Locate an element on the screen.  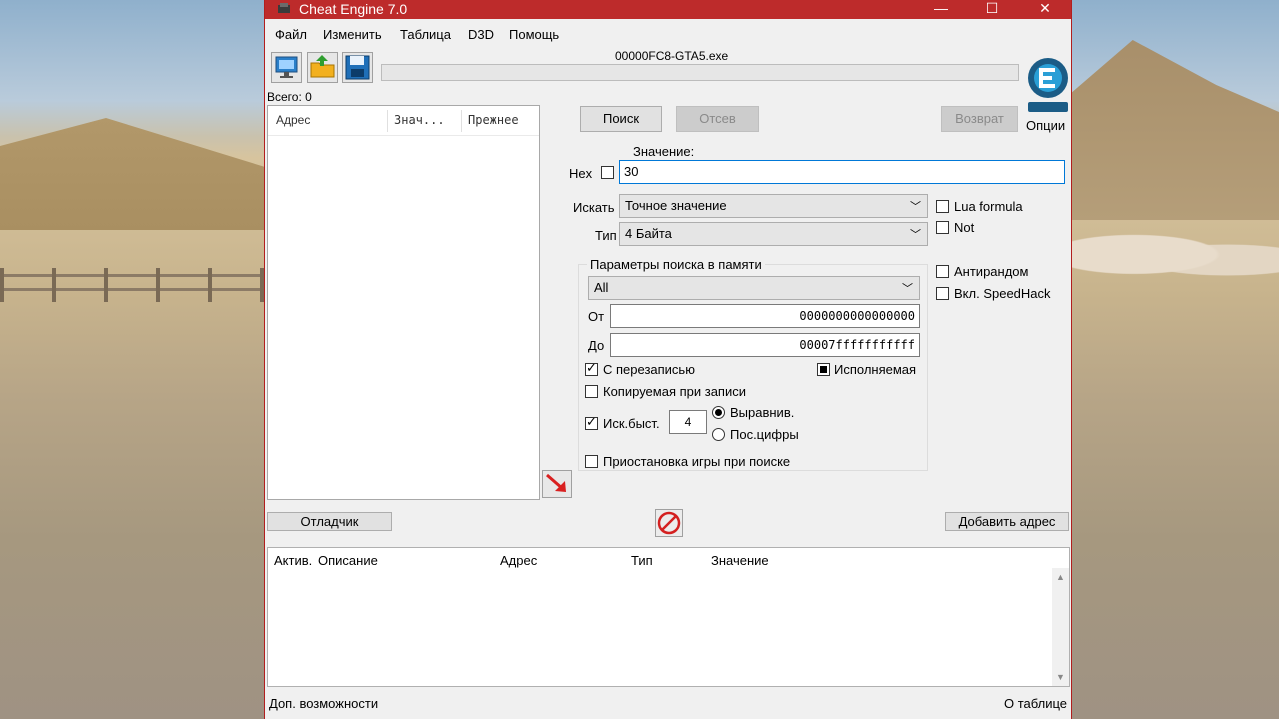
background-hill-left is located at coordinates (132, 174).